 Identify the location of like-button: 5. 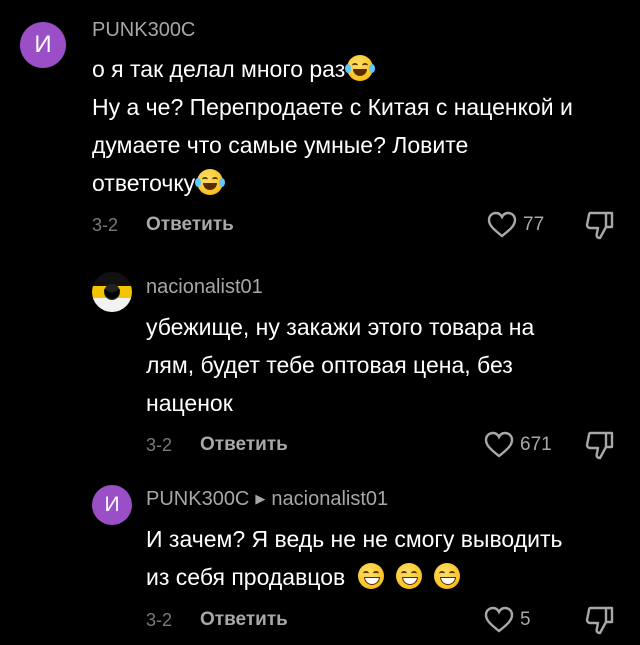
(507, 620).